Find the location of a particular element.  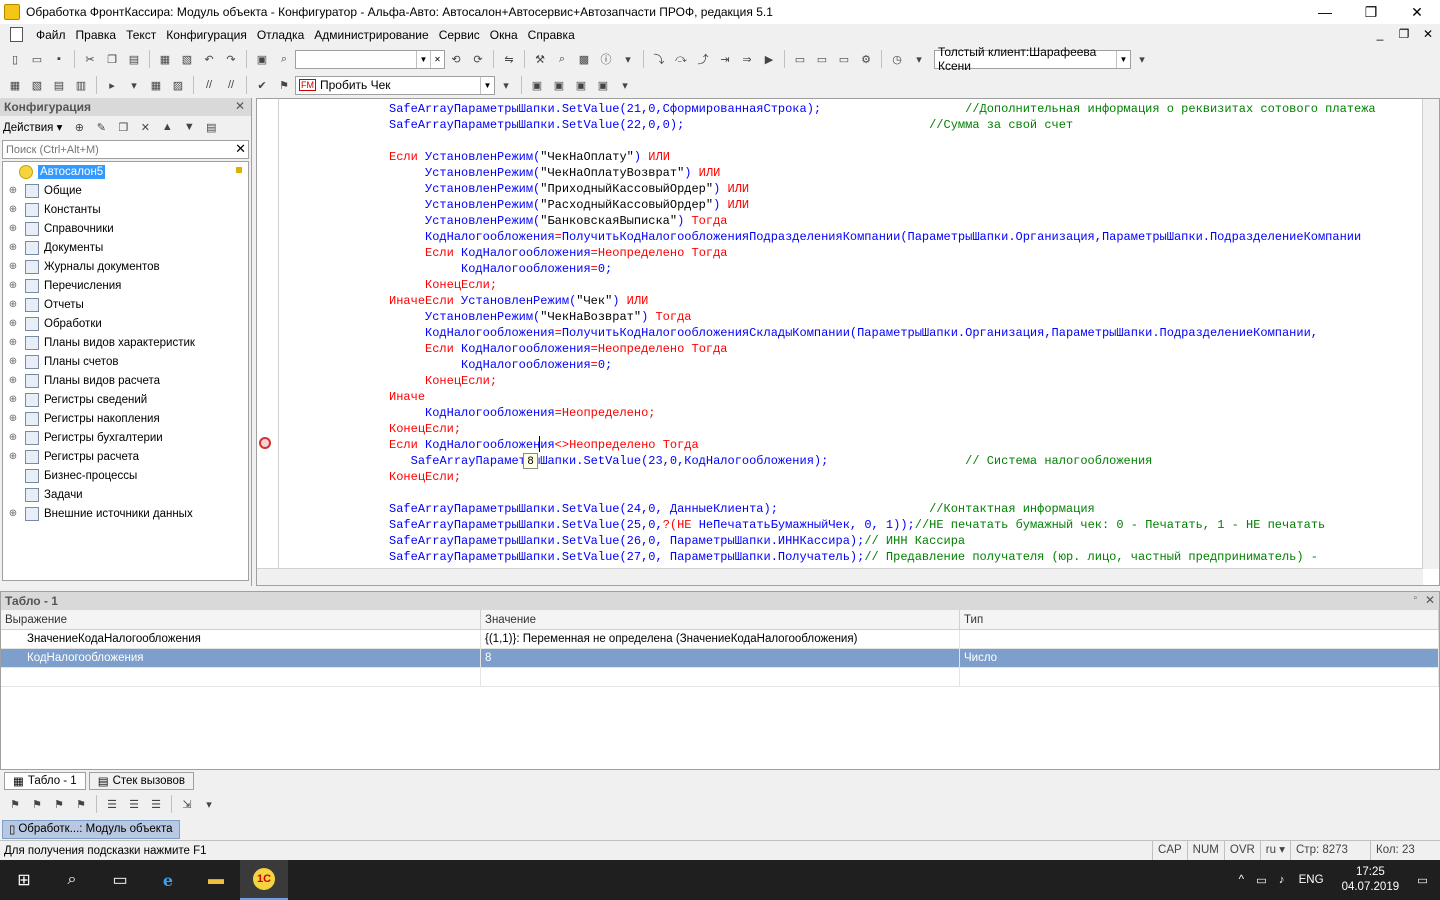

config-search-input is located at coordinates (113, 149).